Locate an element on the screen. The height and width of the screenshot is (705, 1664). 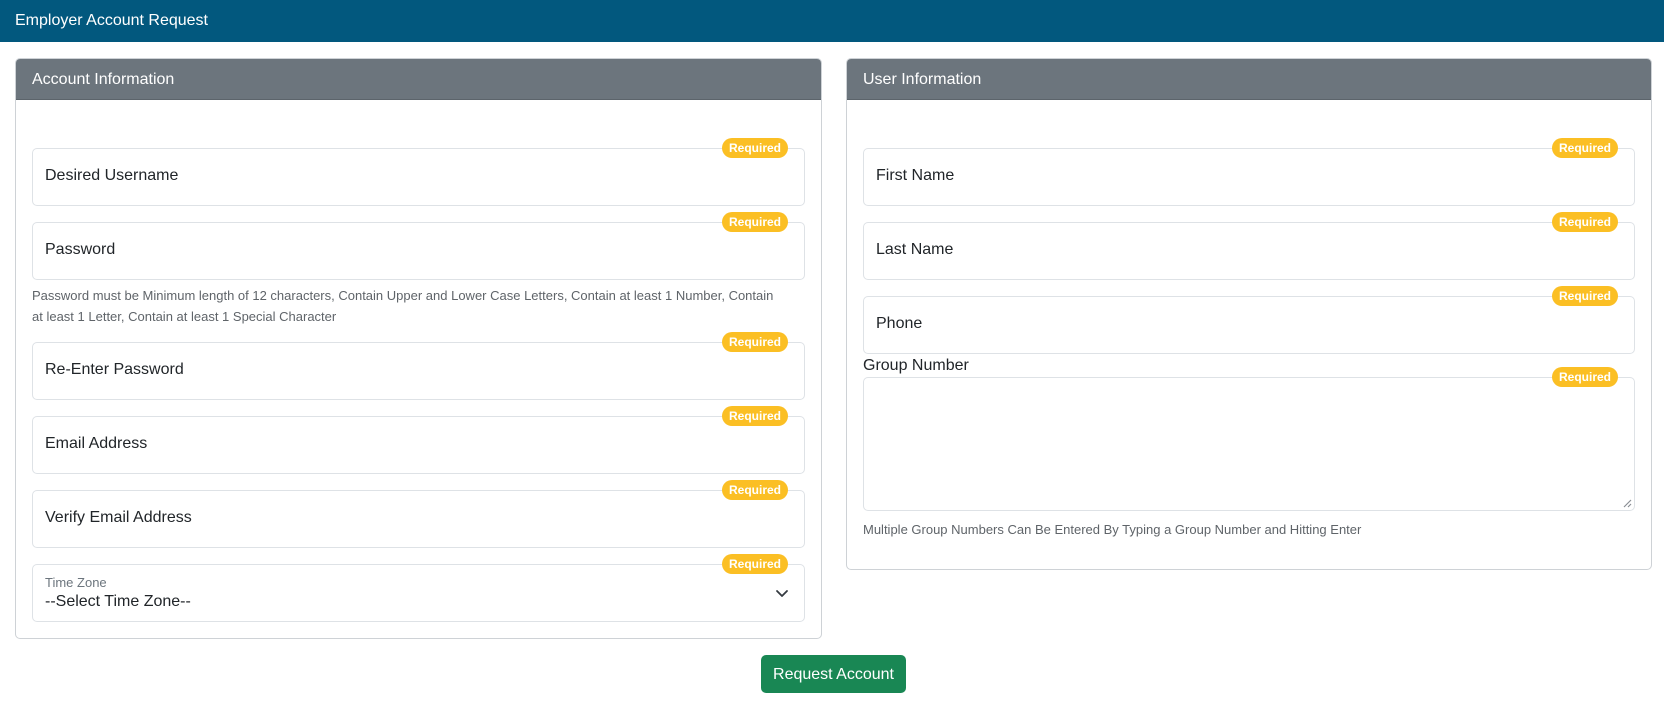
page-title: Employer Account Request is located at coordinates (111, 20).